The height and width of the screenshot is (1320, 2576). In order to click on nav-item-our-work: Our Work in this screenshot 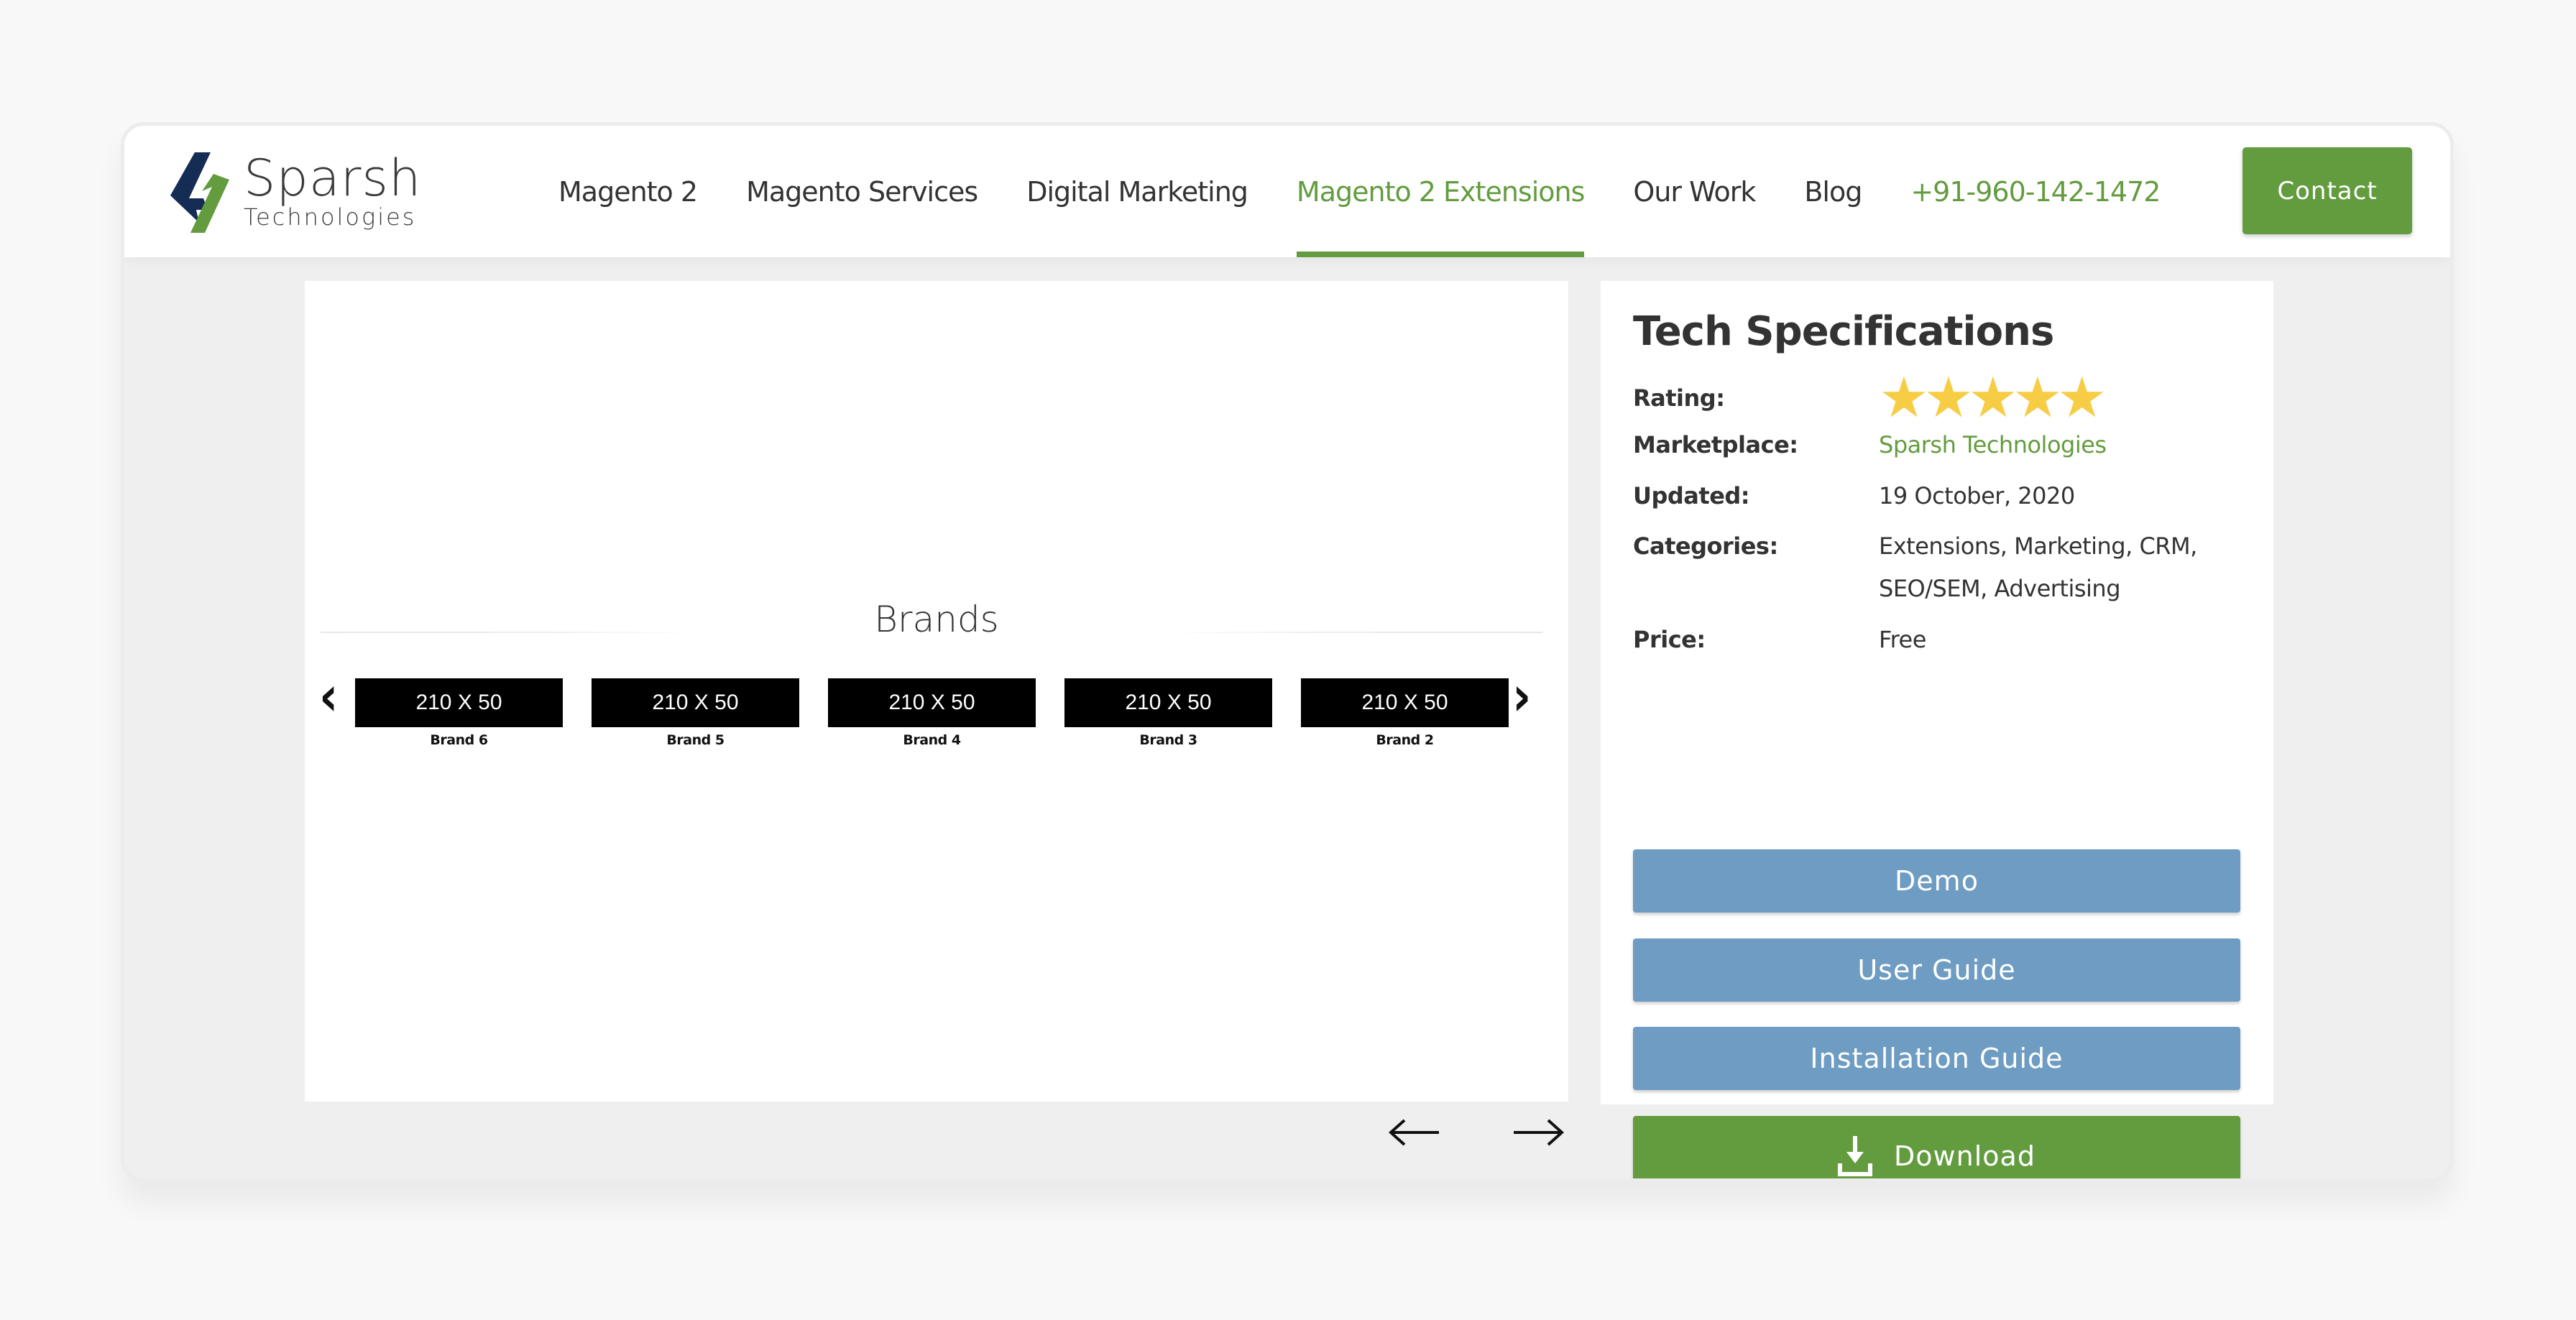, I will do `click(1694, 191)`.